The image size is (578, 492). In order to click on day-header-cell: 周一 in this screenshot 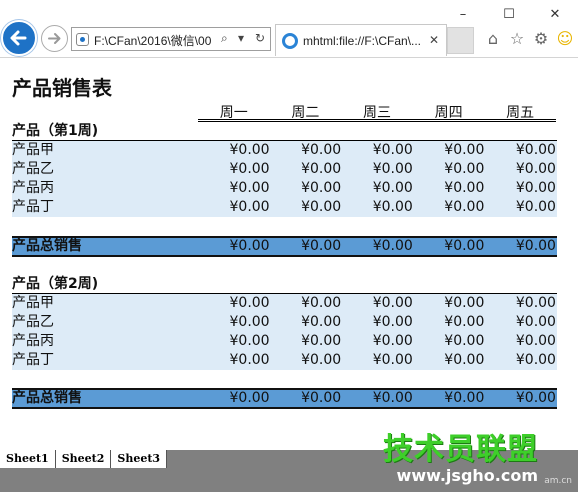, I will do `click(233, 113)`.